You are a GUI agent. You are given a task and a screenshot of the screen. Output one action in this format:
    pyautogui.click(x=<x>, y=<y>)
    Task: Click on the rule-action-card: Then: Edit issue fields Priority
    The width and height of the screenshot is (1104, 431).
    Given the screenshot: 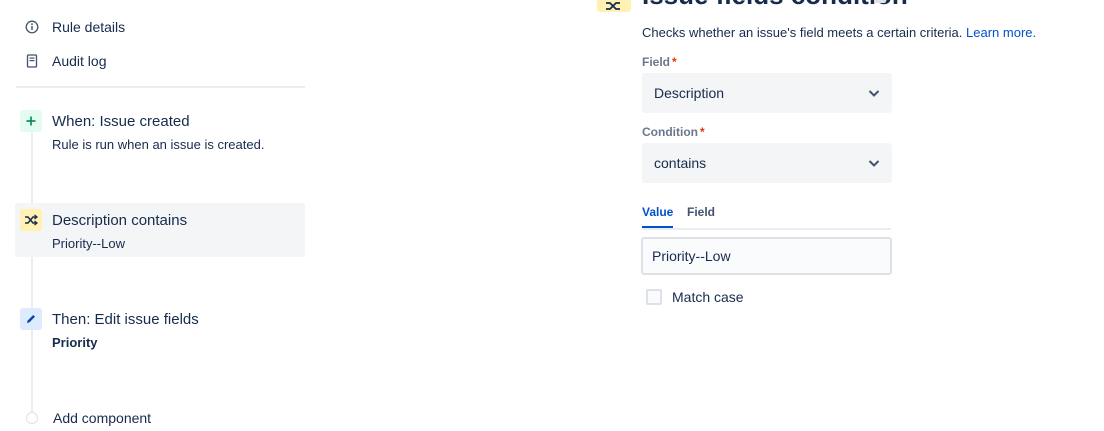 What is the action you would take?
    pyautogui.click(x=160, y=329)
    